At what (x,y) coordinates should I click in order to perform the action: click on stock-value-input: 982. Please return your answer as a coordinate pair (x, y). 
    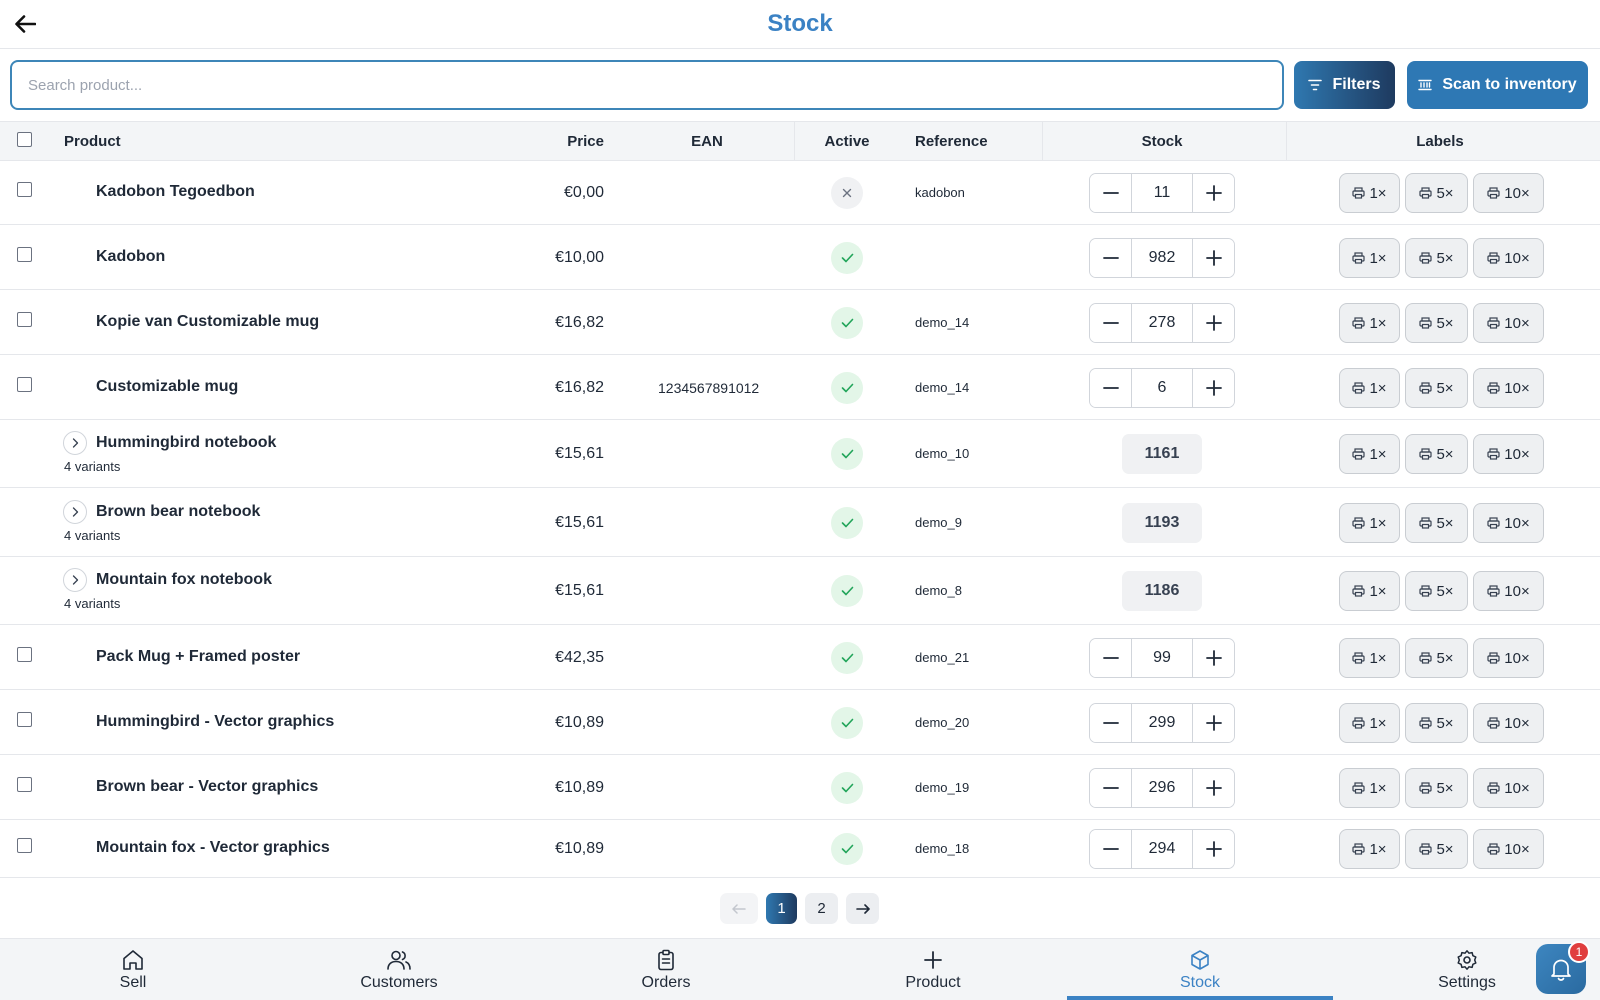
    Looking at the image, I should click on (1162, 258).